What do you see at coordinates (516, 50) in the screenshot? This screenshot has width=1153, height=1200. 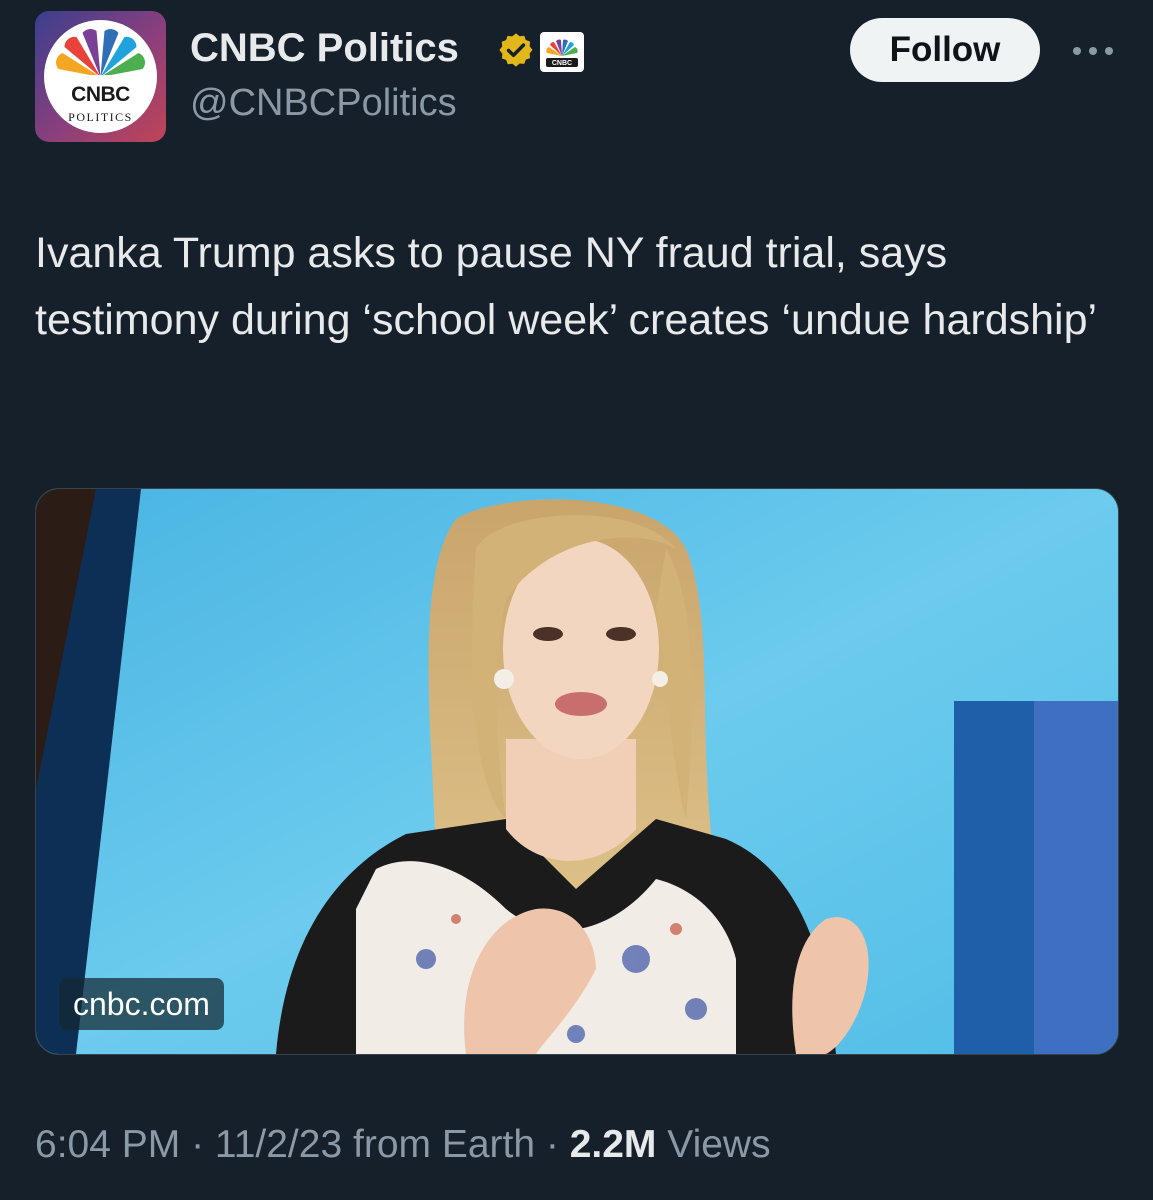 I see `verified-badge-icon` at bounding box center [516, 50].